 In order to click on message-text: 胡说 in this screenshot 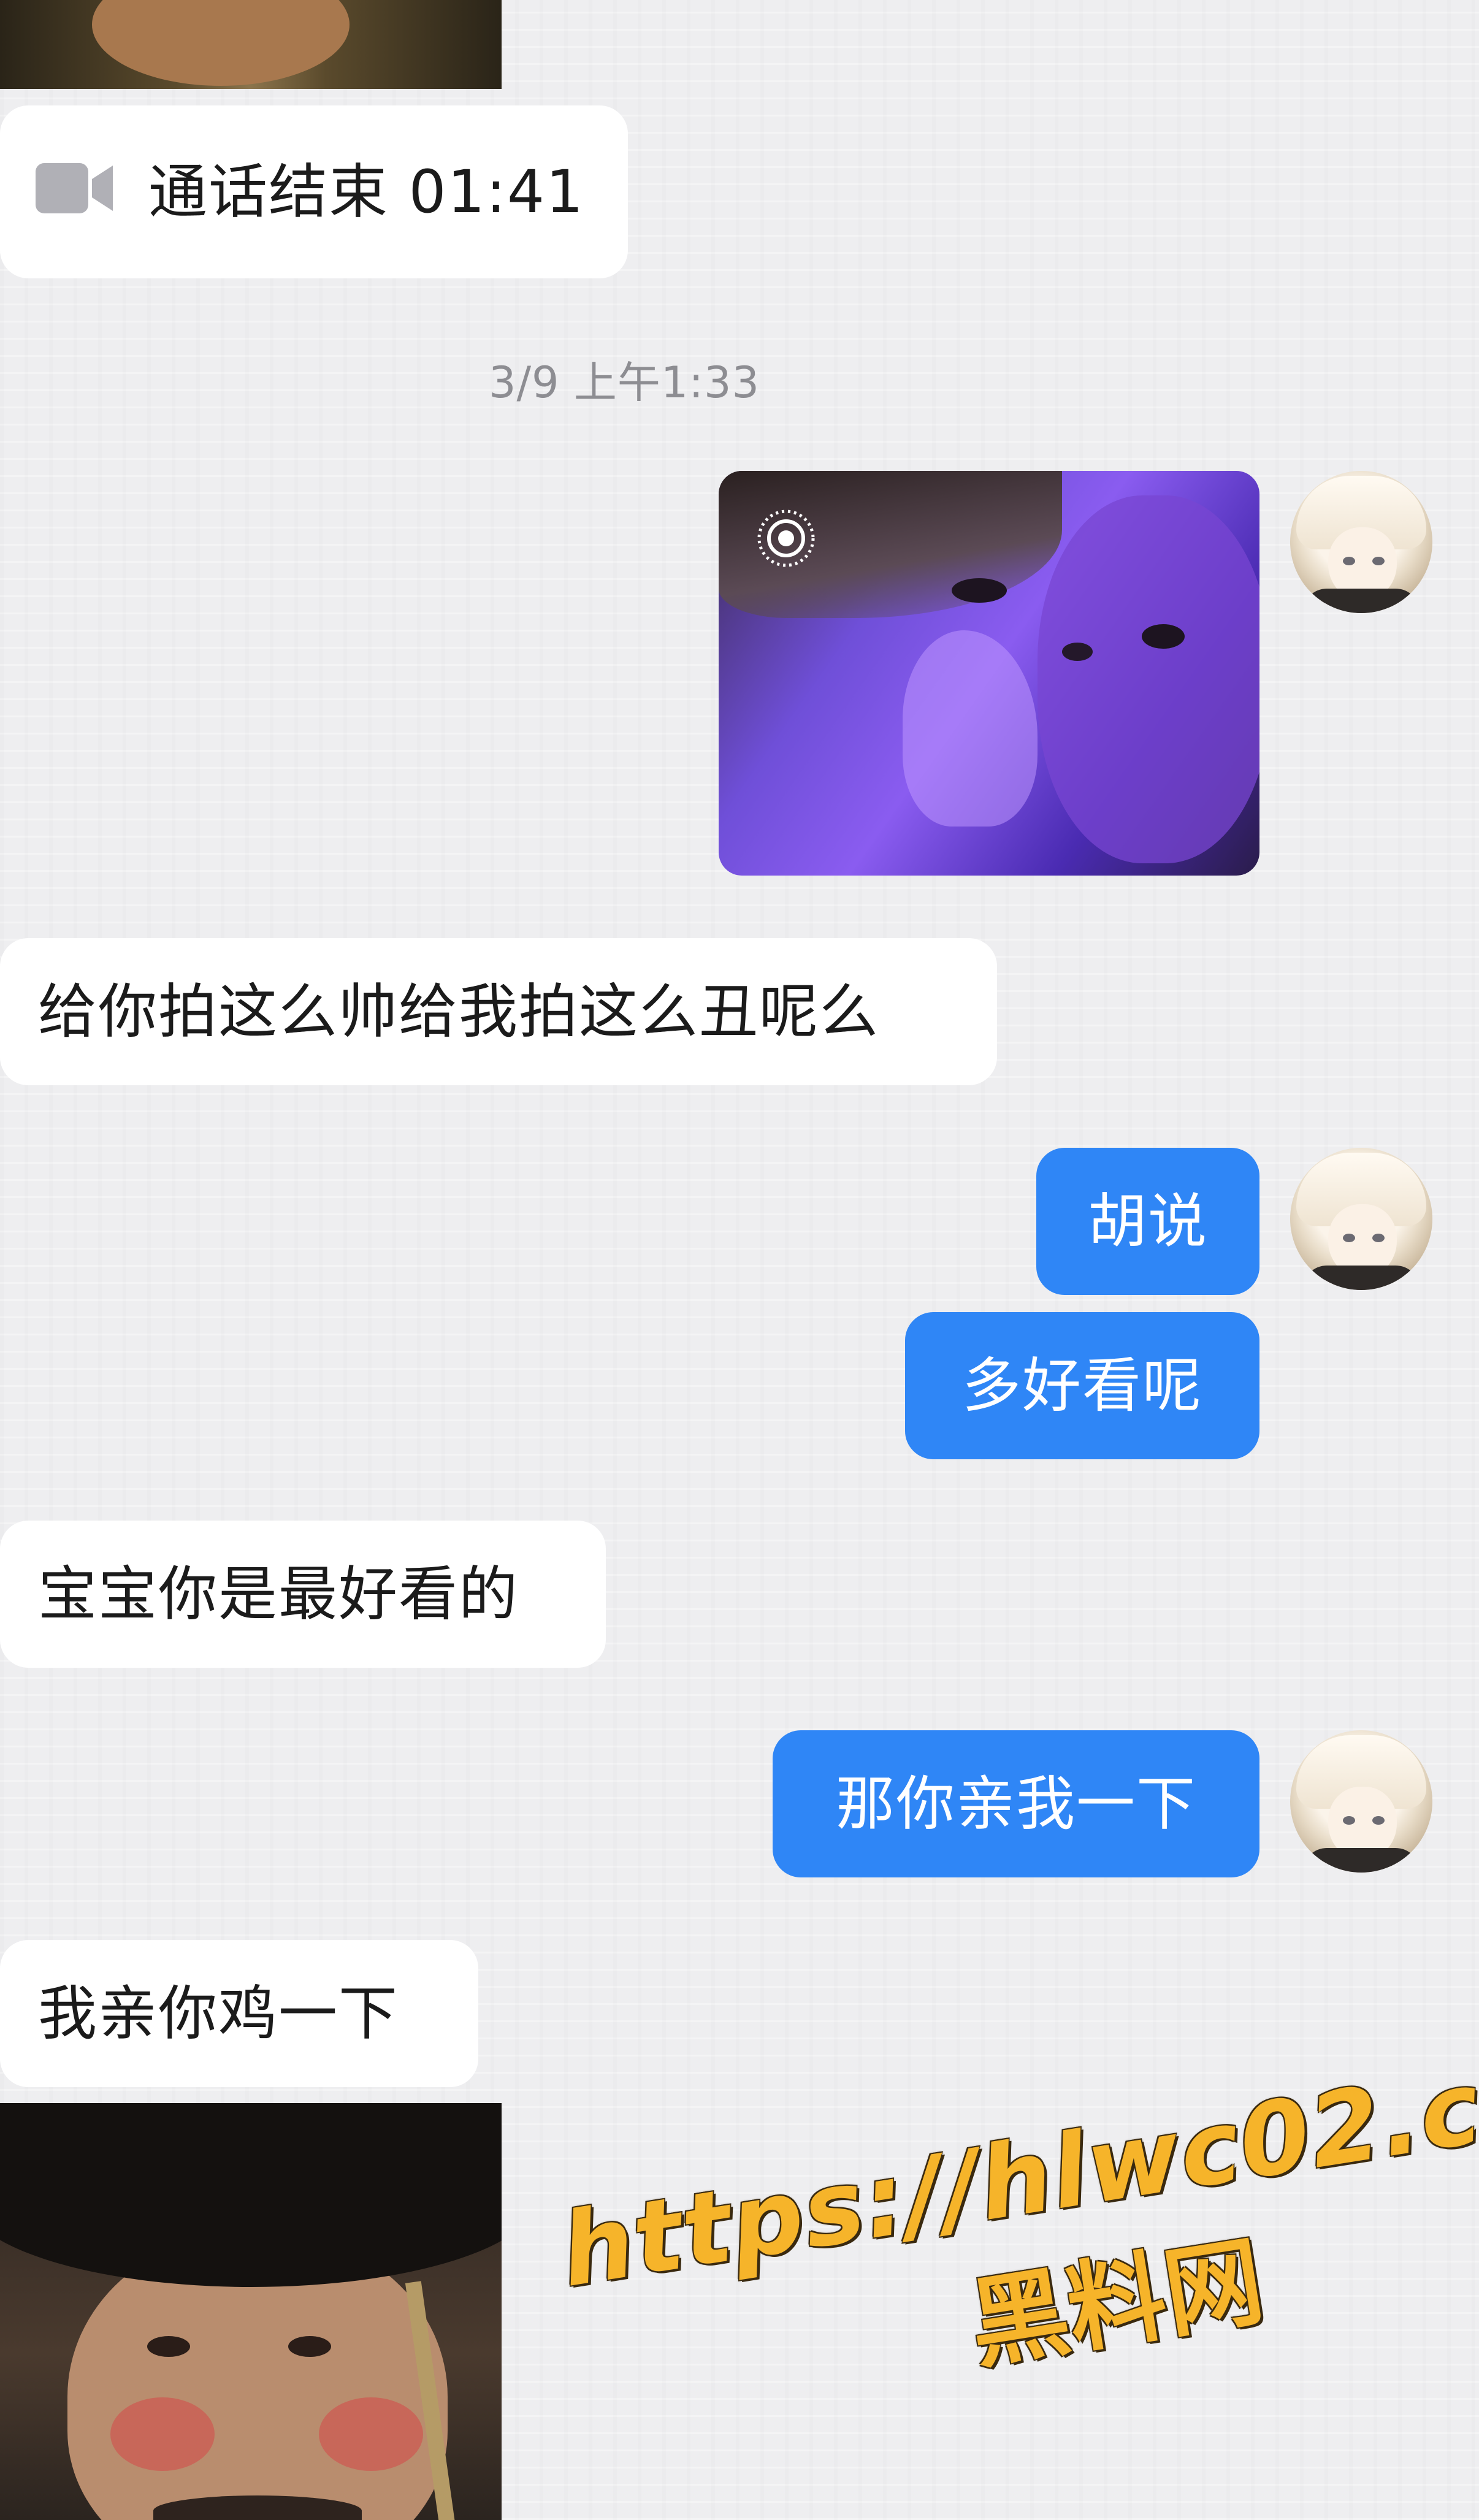, I will do `click(1148, 1221)`.